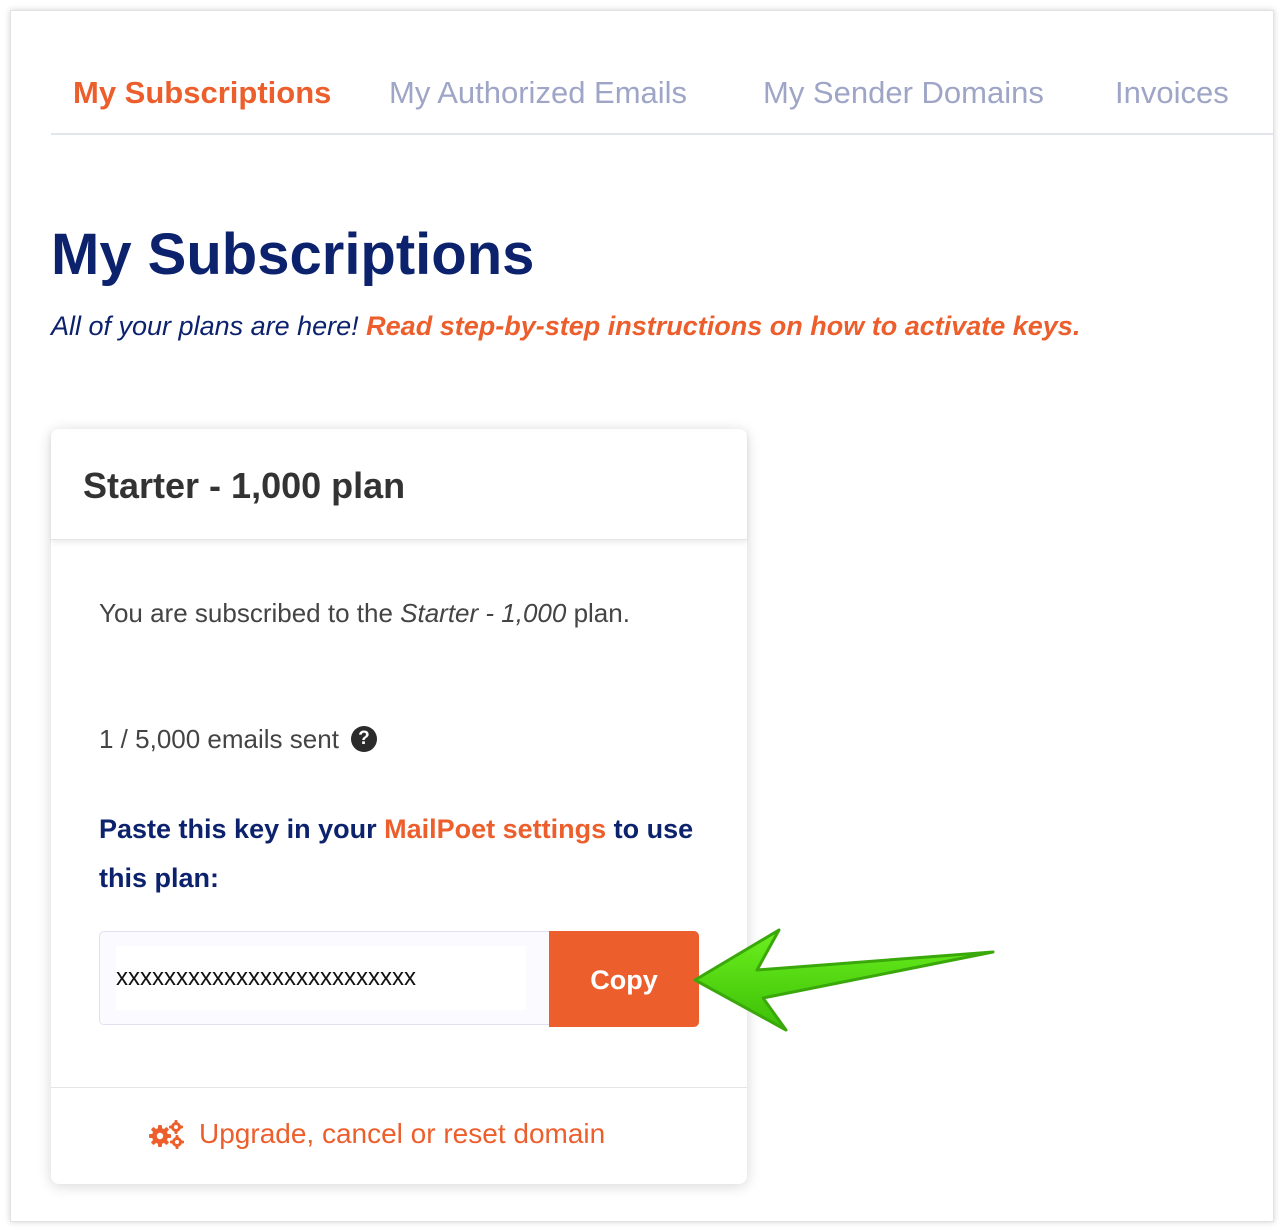 This screenshot has width=1282, height=1232. Describe the element at coordinates (903, 93) in the screenshot. I see `tab-my-sender-domains: My Sender Domains` at that location.